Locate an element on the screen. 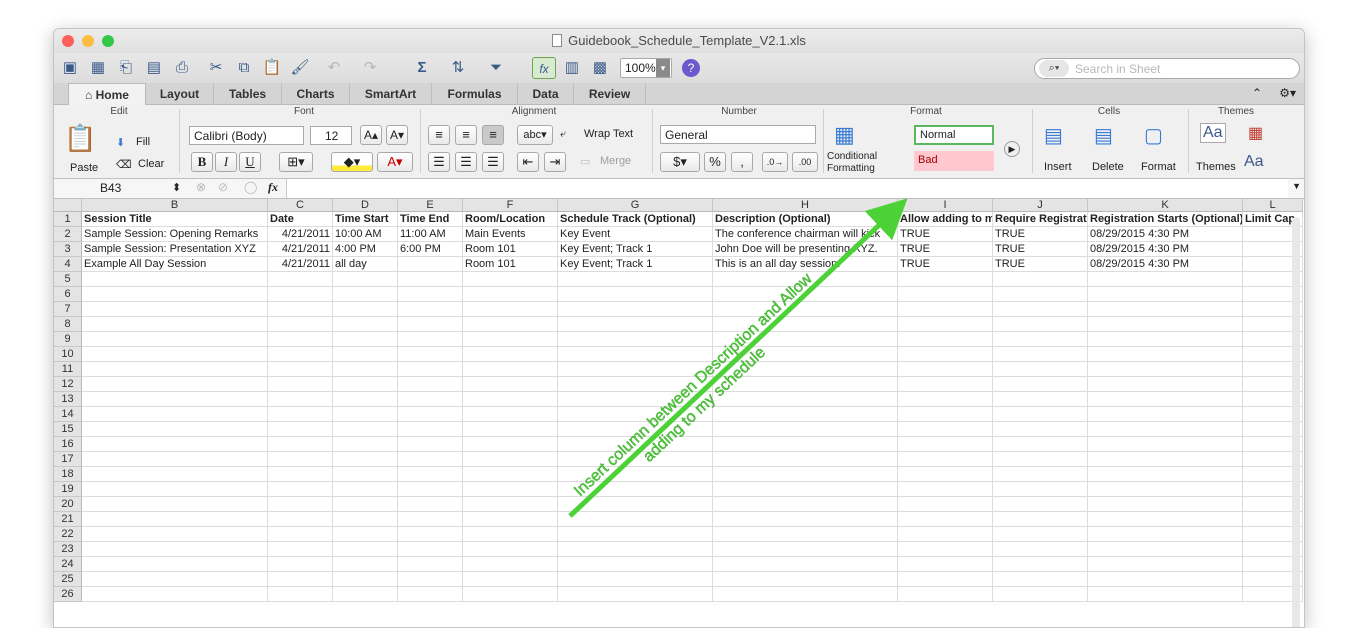 The image size is (1359, 628). annotation-arrow is located at coordinates (738, 358).